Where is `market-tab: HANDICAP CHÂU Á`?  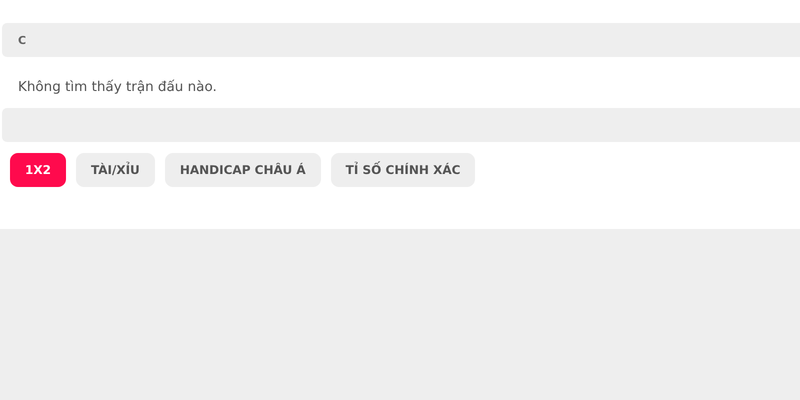
market-tab: HANDICAP CHÂU Á is located at coordinates (242, 170).